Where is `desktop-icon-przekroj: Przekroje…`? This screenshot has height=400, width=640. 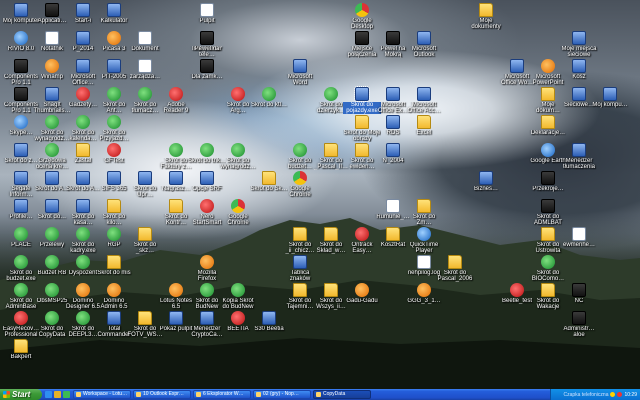 desktop-icon-przekroj: Przekroje… is located at coordinates (548, 181).